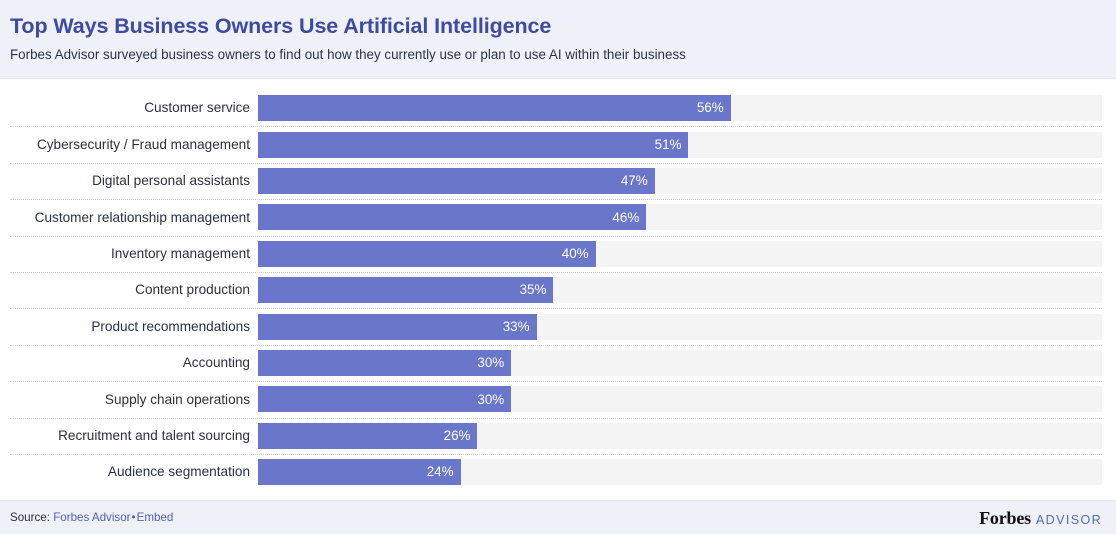 The width and height of the screenshot is (1116, 534). What do you see at coordinates (516, 326) in the screenshot?
I see `bar-value-label: 33%` at bounding box center [516, 326].